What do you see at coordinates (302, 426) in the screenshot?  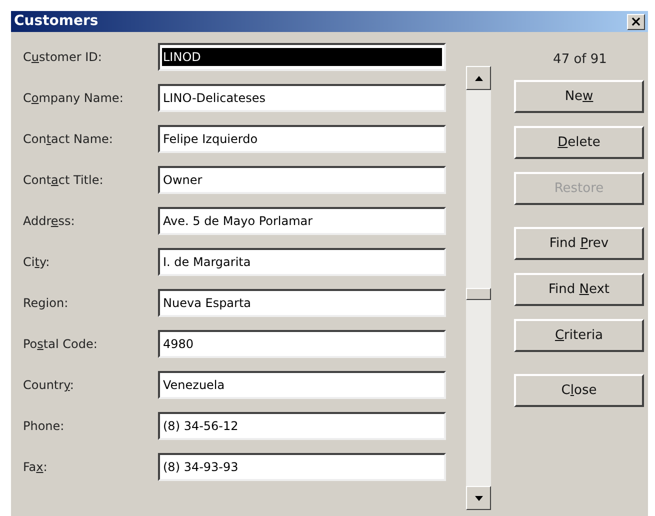 I see `text-field: (8) 34-56-12` at bounding box center [302, 426].